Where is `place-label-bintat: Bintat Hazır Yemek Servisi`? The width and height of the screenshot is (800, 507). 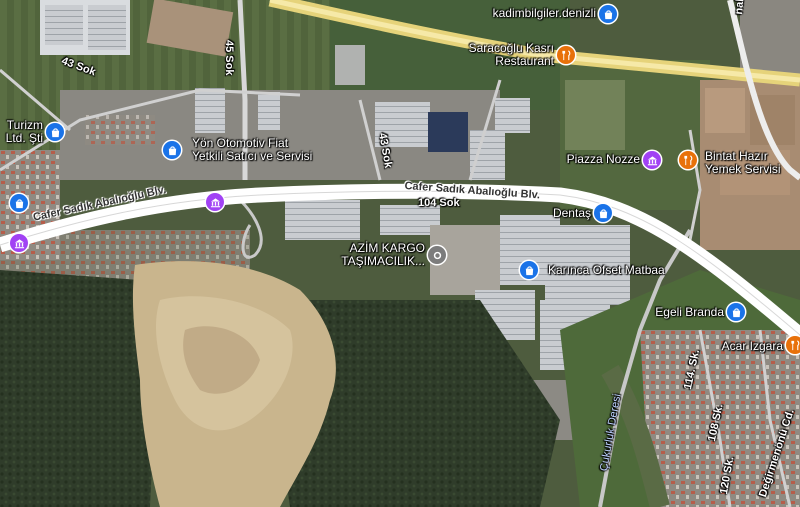 place-label-bintat: Bintat Hazır Yemek Servisi is located at coordinates (743, 163).